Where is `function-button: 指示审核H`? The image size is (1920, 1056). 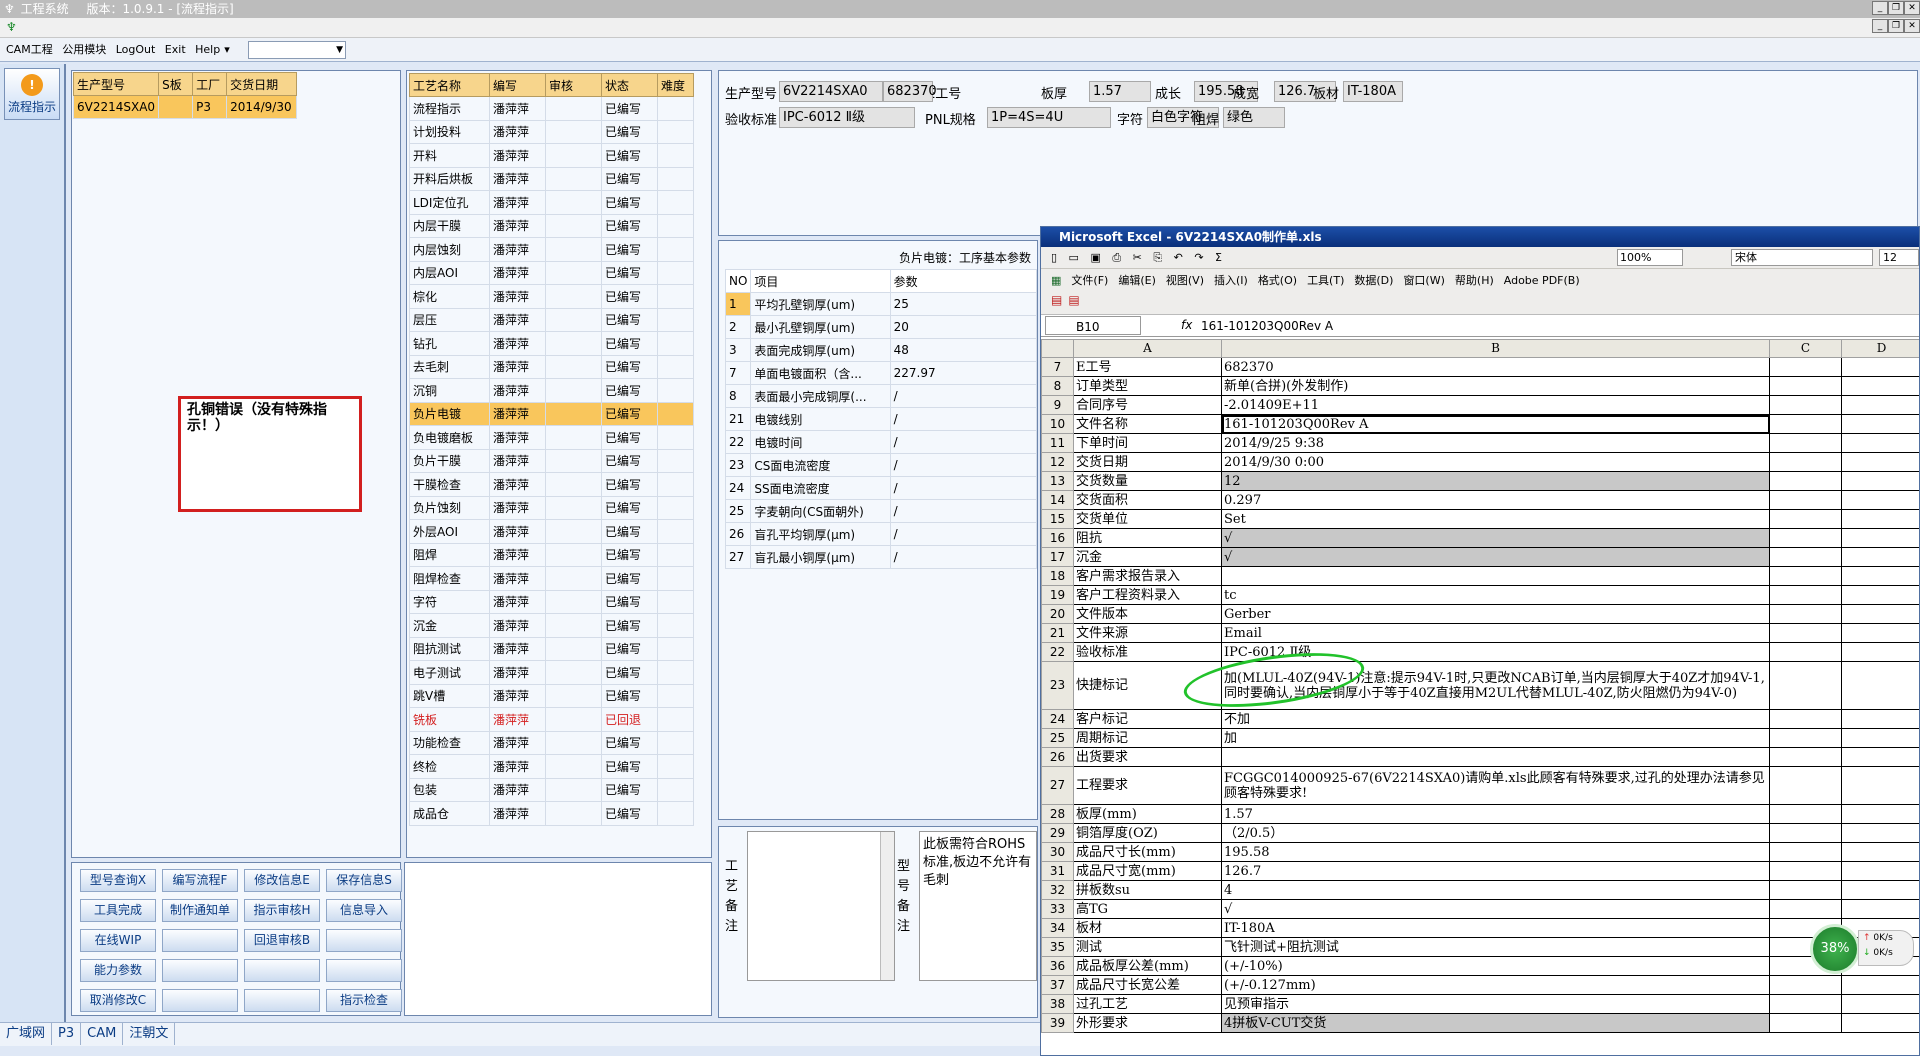
function-button: 指示审核H is located at coordinates (282, 910).